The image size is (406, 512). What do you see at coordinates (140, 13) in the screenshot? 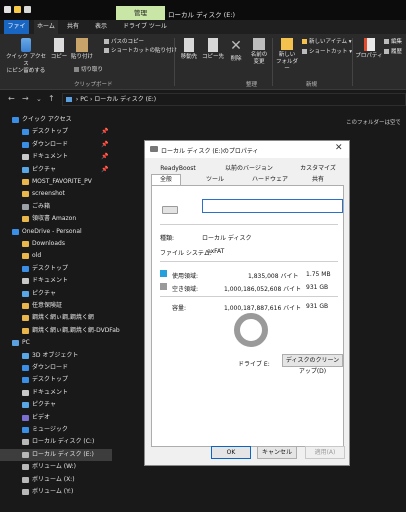
I see `manage-tab: 管理` at bounding box center [140, 13].